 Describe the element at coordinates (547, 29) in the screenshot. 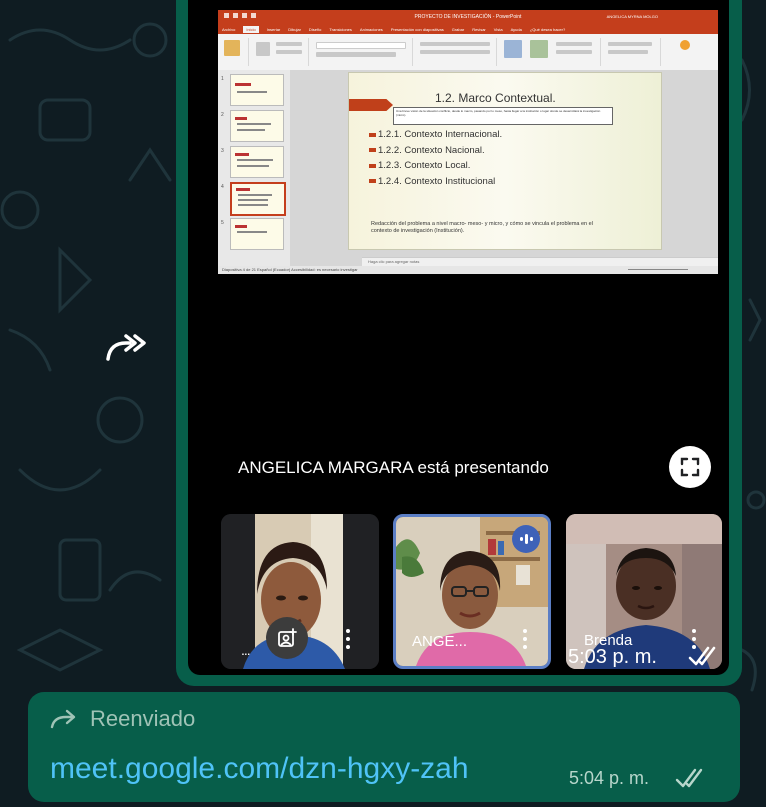

I see `ppt-tab: ¿Qué desea hacer?` at that location.